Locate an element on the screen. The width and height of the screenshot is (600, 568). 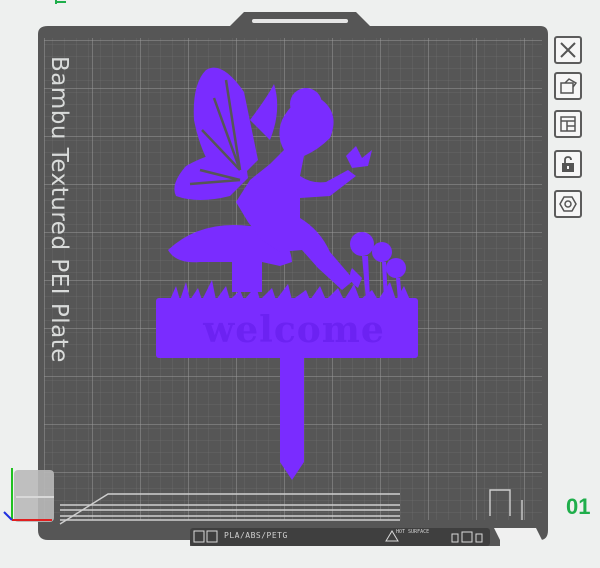
plate-name-label: Bambu Textured PEI Plate is located at coordinates (59, 209).